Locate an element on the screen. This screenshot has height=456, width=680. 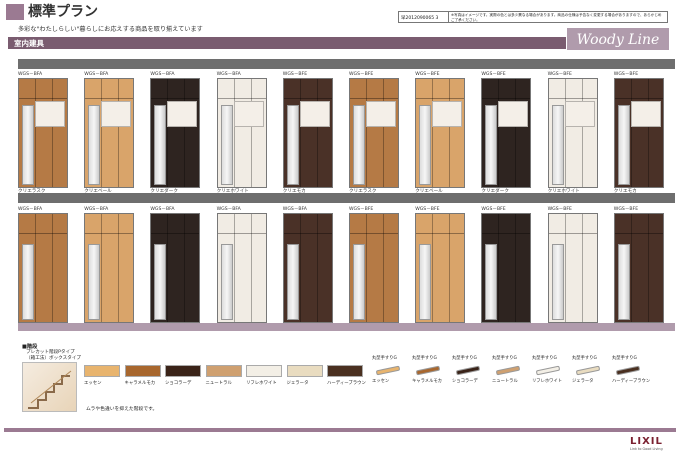
swatch-name: エッセン is located at coordinates (93, 383).